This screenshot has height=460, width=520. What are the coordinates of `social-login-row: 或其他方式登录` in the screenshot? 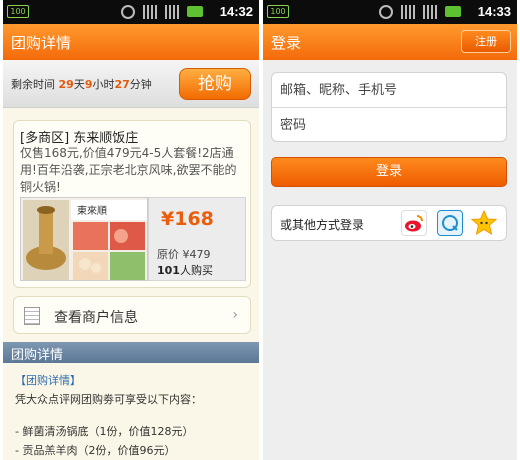 It's located at (389, 223).